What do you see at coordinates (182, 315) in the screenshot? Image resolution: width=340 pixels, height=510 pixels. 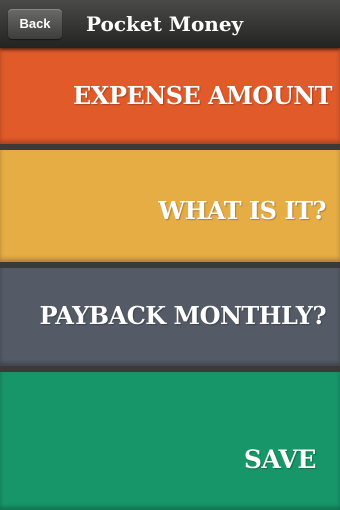 I see `payback-monthly-label: PAYBACK MONTHLY?` at bounding box center [182, 315].